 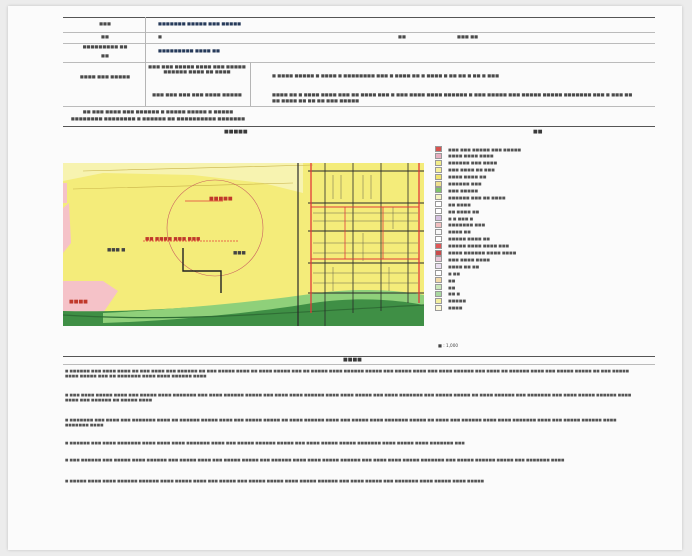 I want to click on map-label: ■■■■■, so click(x=221, y=199).